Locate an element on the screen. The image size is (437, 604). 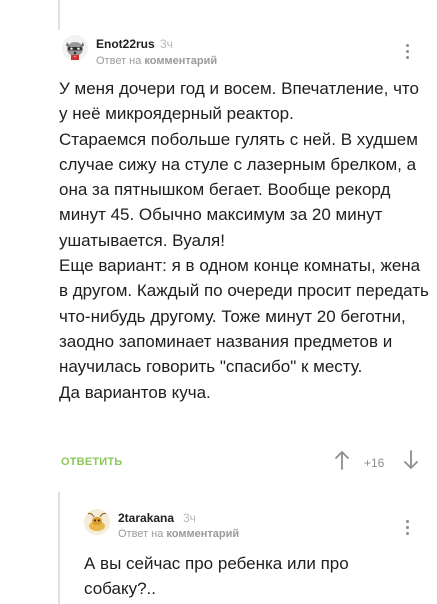
author-name: Enot22rus is located at coordinates (125, 44).